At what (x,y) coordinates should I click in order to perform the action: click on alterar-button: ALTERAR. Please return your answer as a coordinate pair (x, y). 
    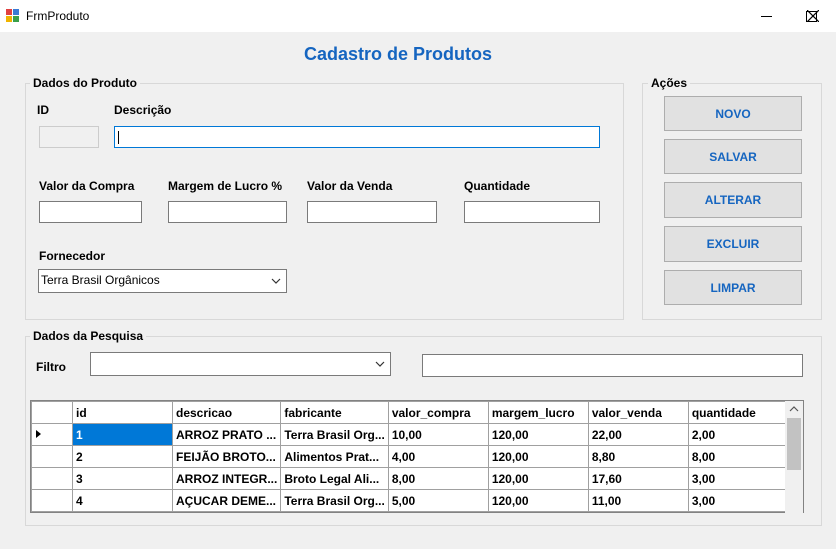
    Looking at the image, I should click on (733, 200).